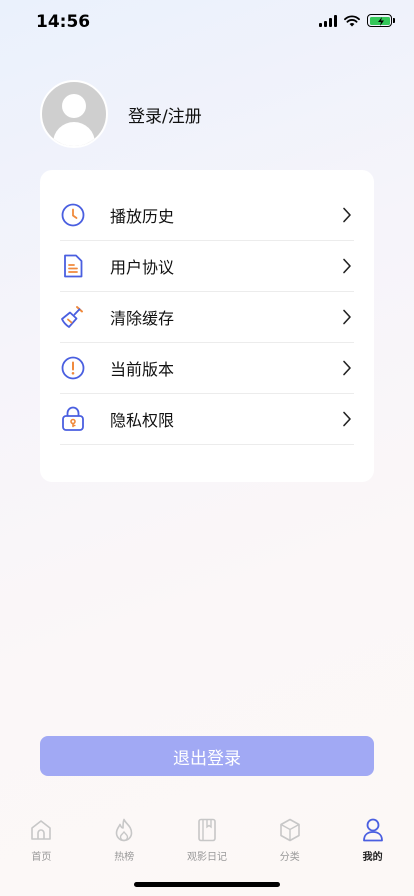 Image resolution: width=414 pixels, height=896 pixels. I want to click on logout-button: 退出登录, so click(207, 756).